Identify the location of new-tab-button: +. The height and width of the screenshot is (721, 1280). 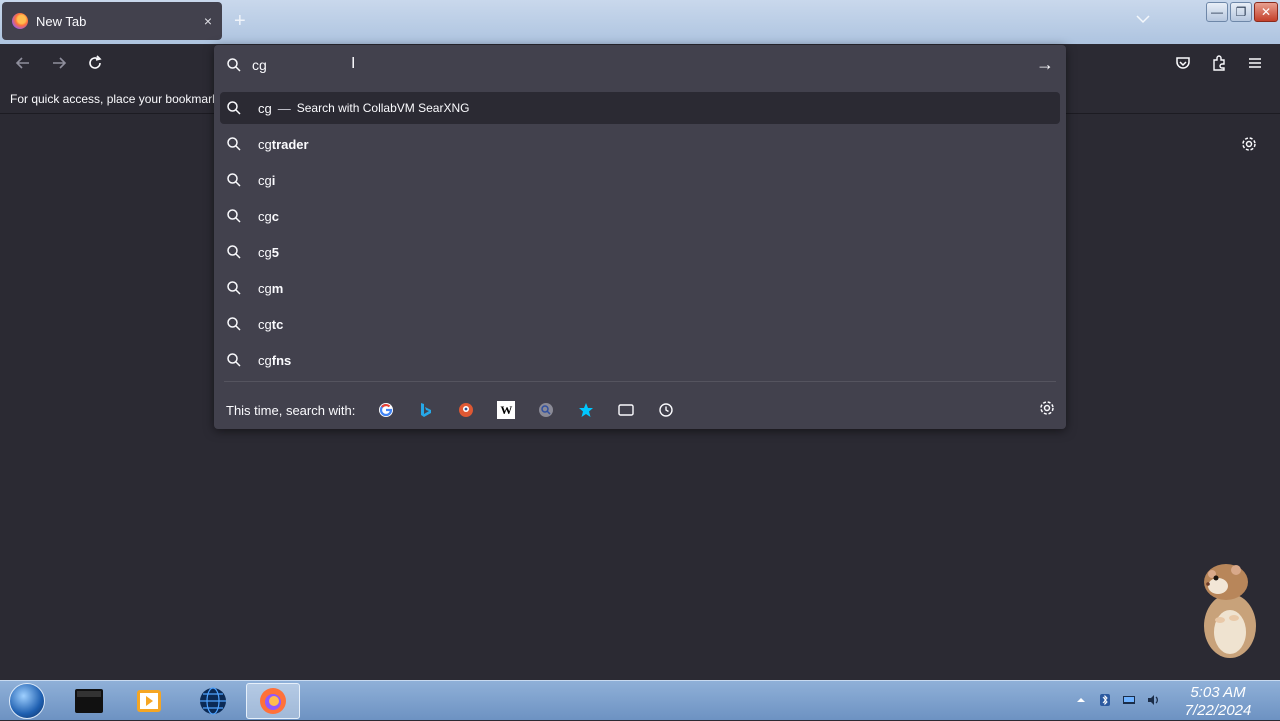
(240, 21).